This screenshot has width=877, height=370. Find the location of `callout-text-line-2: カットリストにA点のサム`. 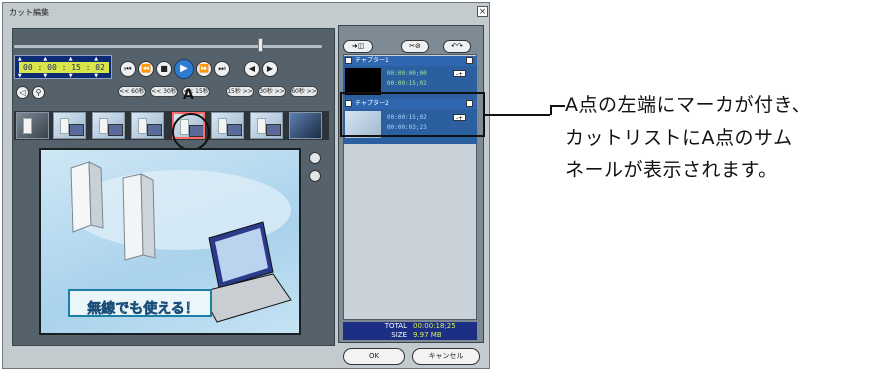

callout-text-line-2: カットリストにA点のサム is located at coordinates (679, 138).